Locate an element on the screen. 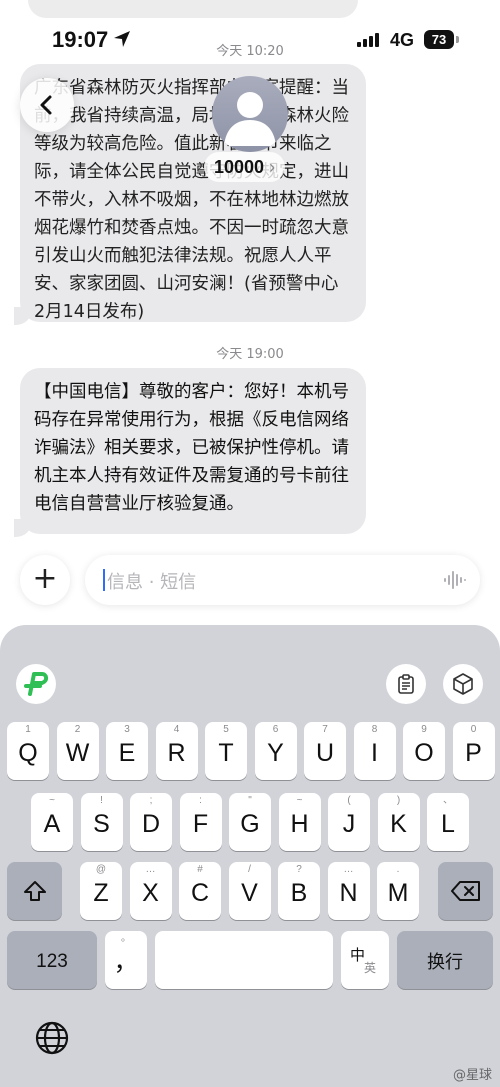 The height and width of the screenshot is (1087, 500). shift-key is located at coordinates (34, 891).